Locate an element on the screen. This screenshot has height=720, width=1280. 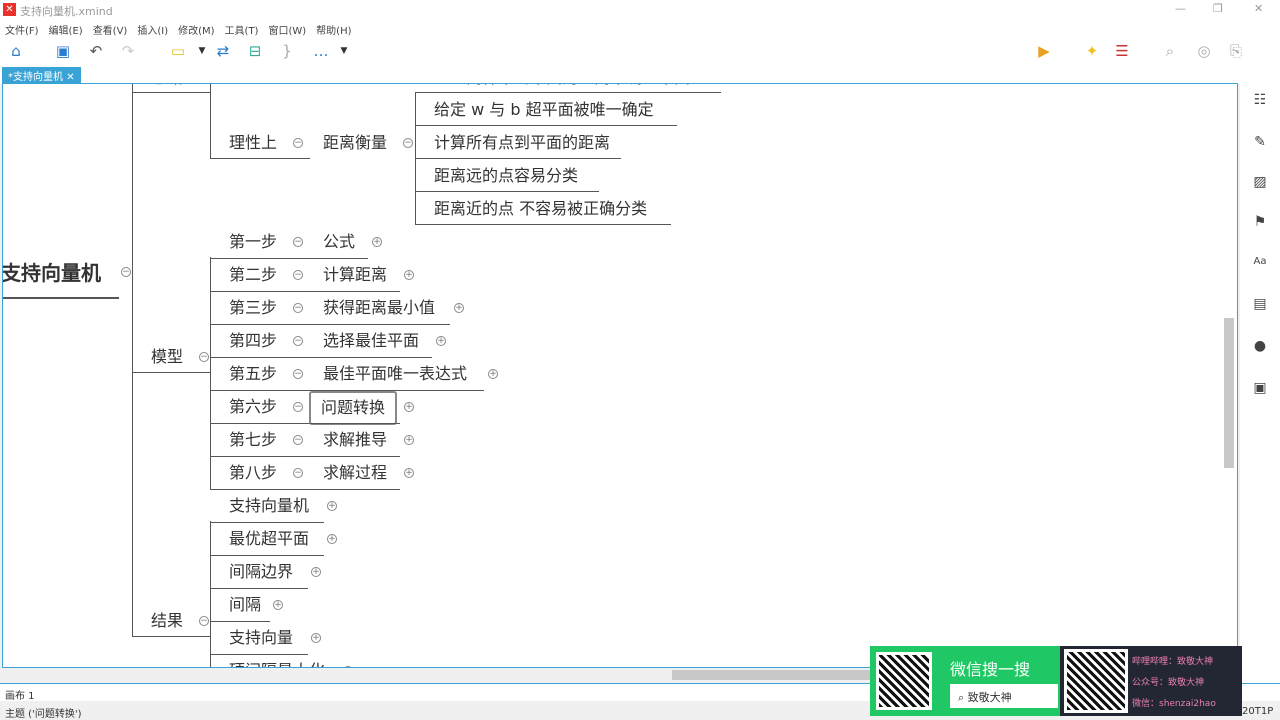
menu-edit: 编辑(E) is located at coordinates (66, 29).